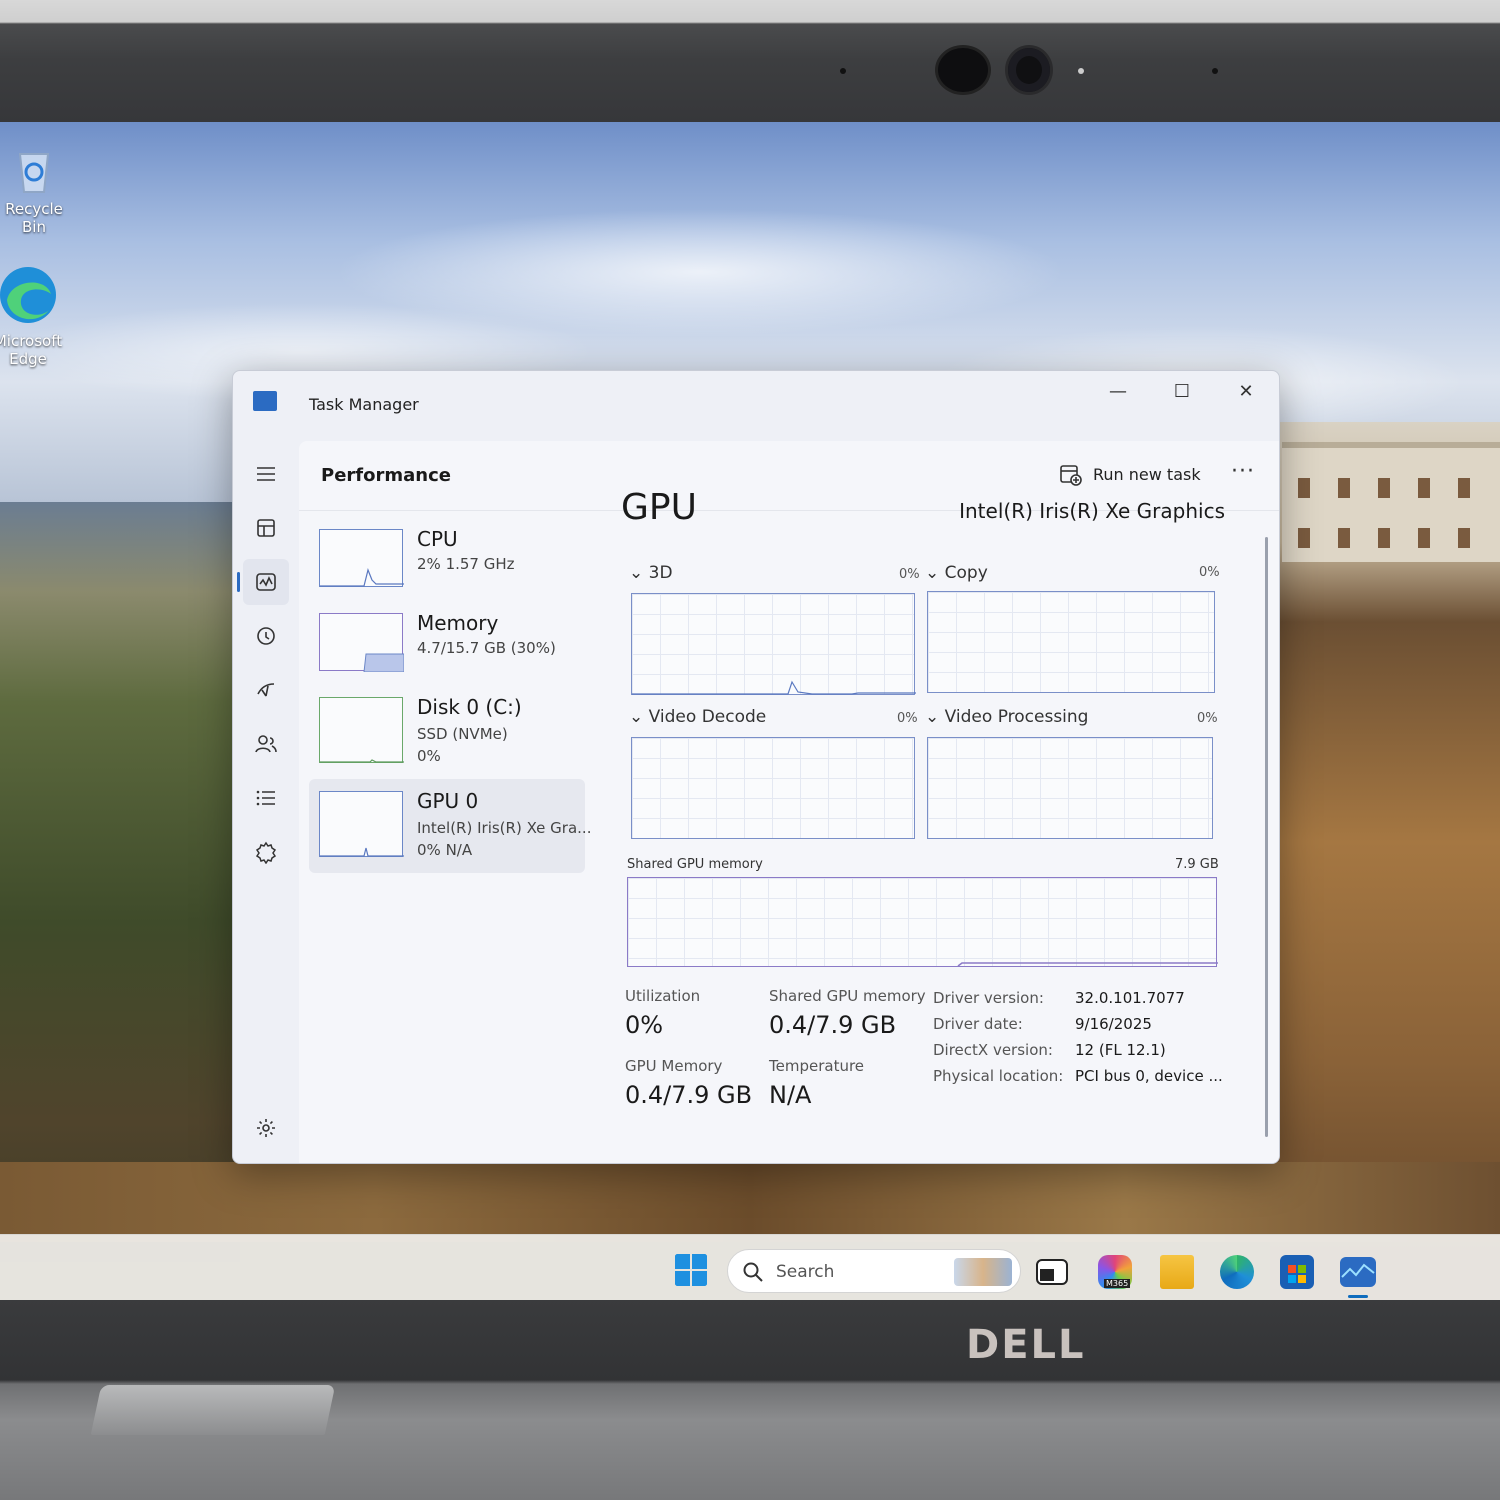  What do you see at coordinates (695, 864) in the screenshot?
I see `shared-memory-graph-label: Shared GPU memory` at bounding box center [695, 864].